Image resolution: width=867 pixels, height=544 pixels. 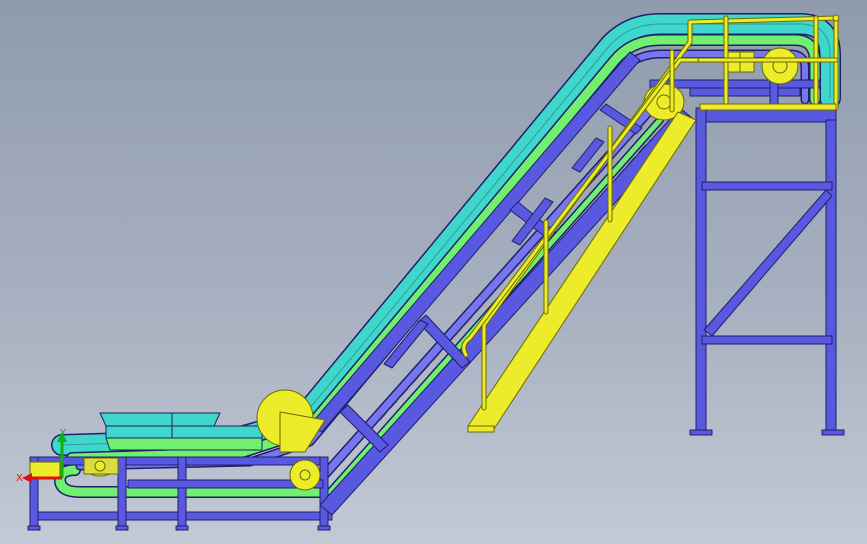 I want to click on coordinate-triad: Y X, so click(x=41, y=456).